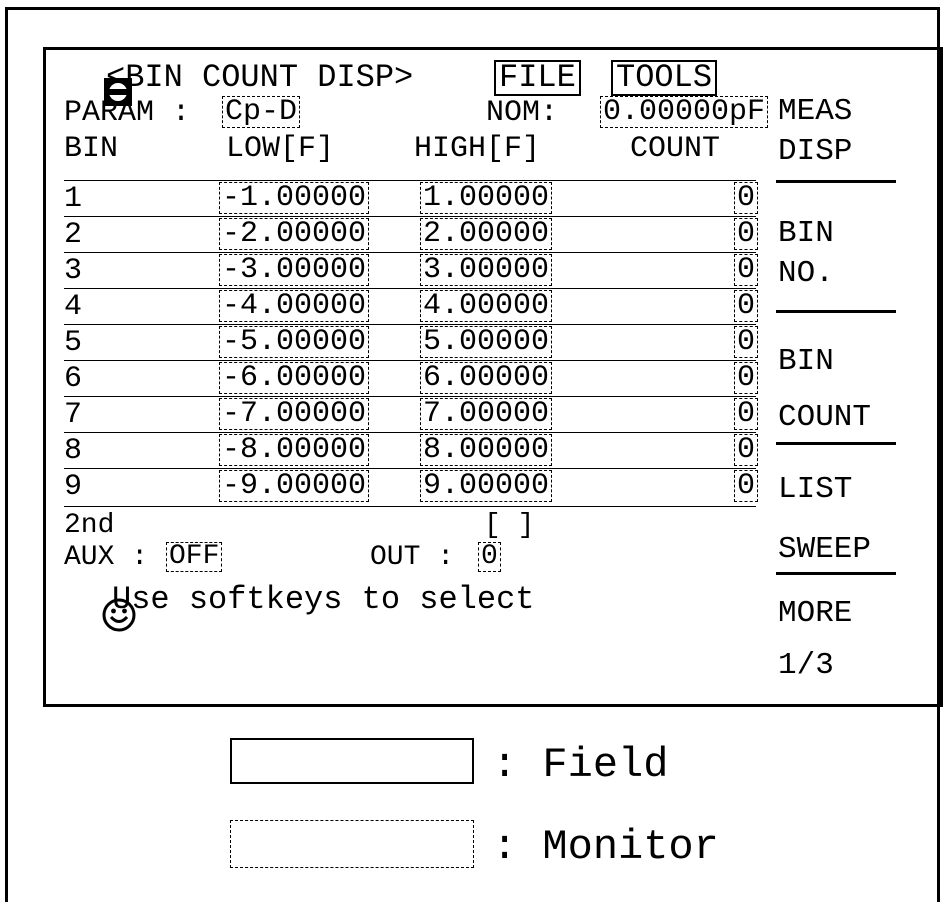  What do you see at coordinates (486, 378) in the screenshot?
I see `high-limit: 6.00000` at bounding box center [486, 378].